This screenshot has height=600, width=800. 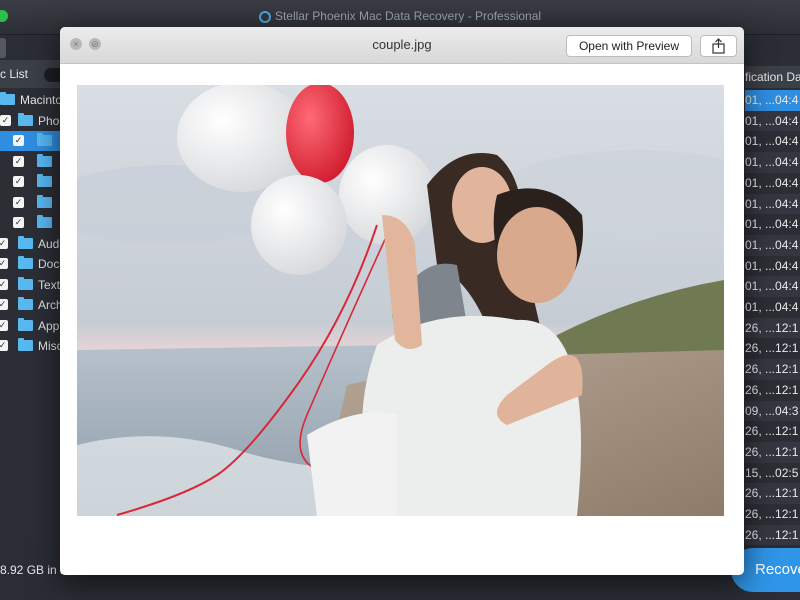 I want to click on column-header-modification-date: fication Dat, so click(x=772, y=77).